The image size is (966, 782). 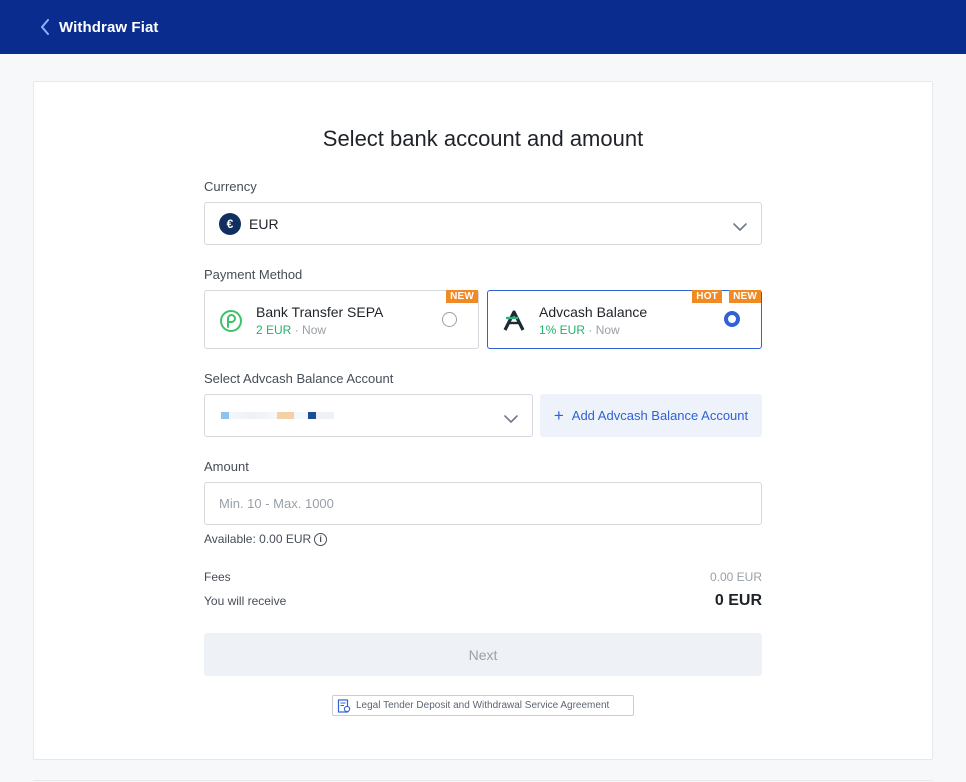 I want to click on payment-option-bank-transfer-sepa: NEW Bank Transfer SEPA 2 EUR · Now, so click(x=341, y=319).